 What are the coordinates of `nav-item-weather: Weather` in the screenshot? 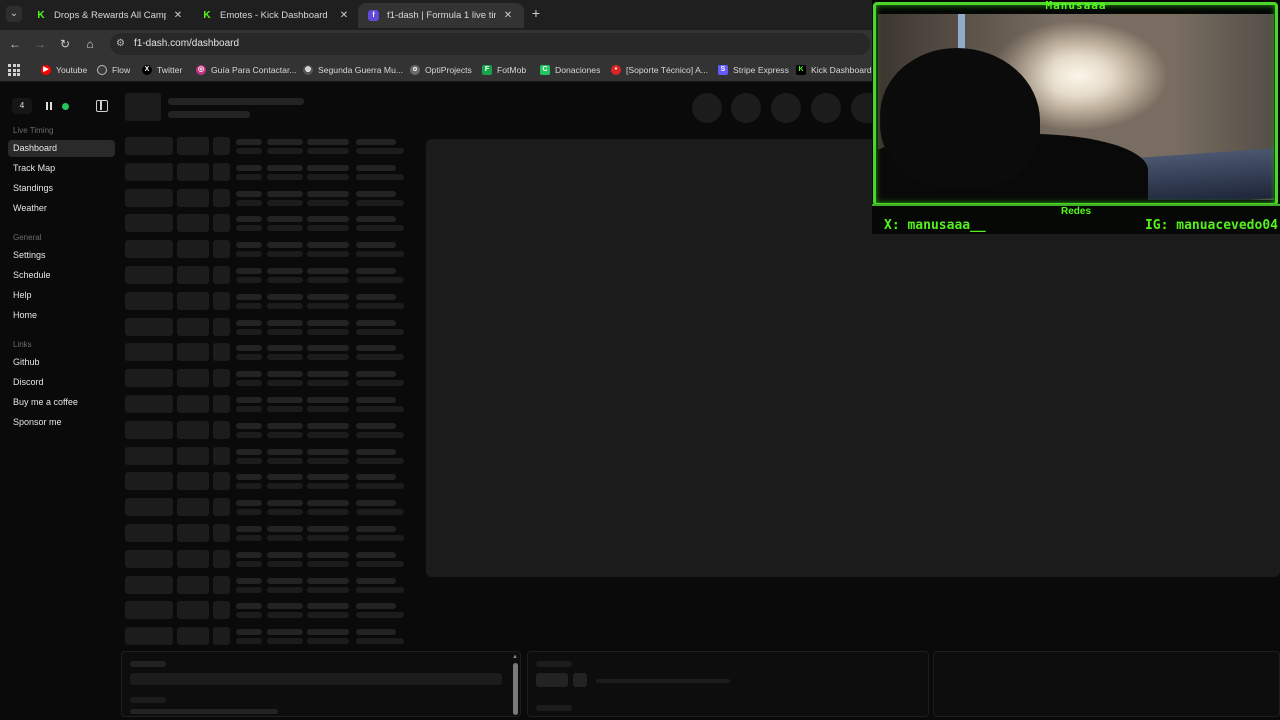 It's located at (61, 208).